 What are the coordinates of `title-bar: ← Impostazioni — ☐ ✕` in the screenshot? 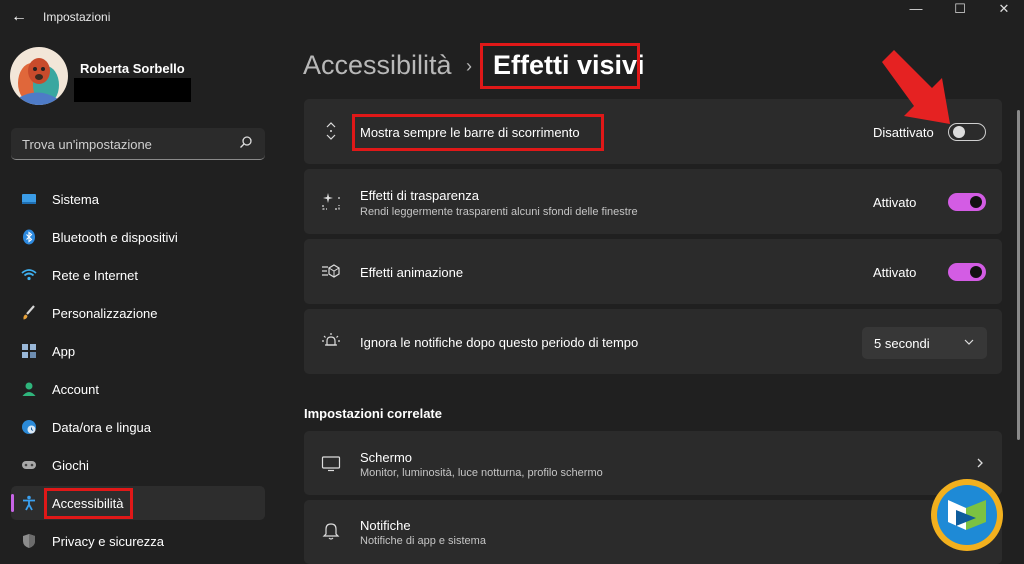 It's located at (512, 17).